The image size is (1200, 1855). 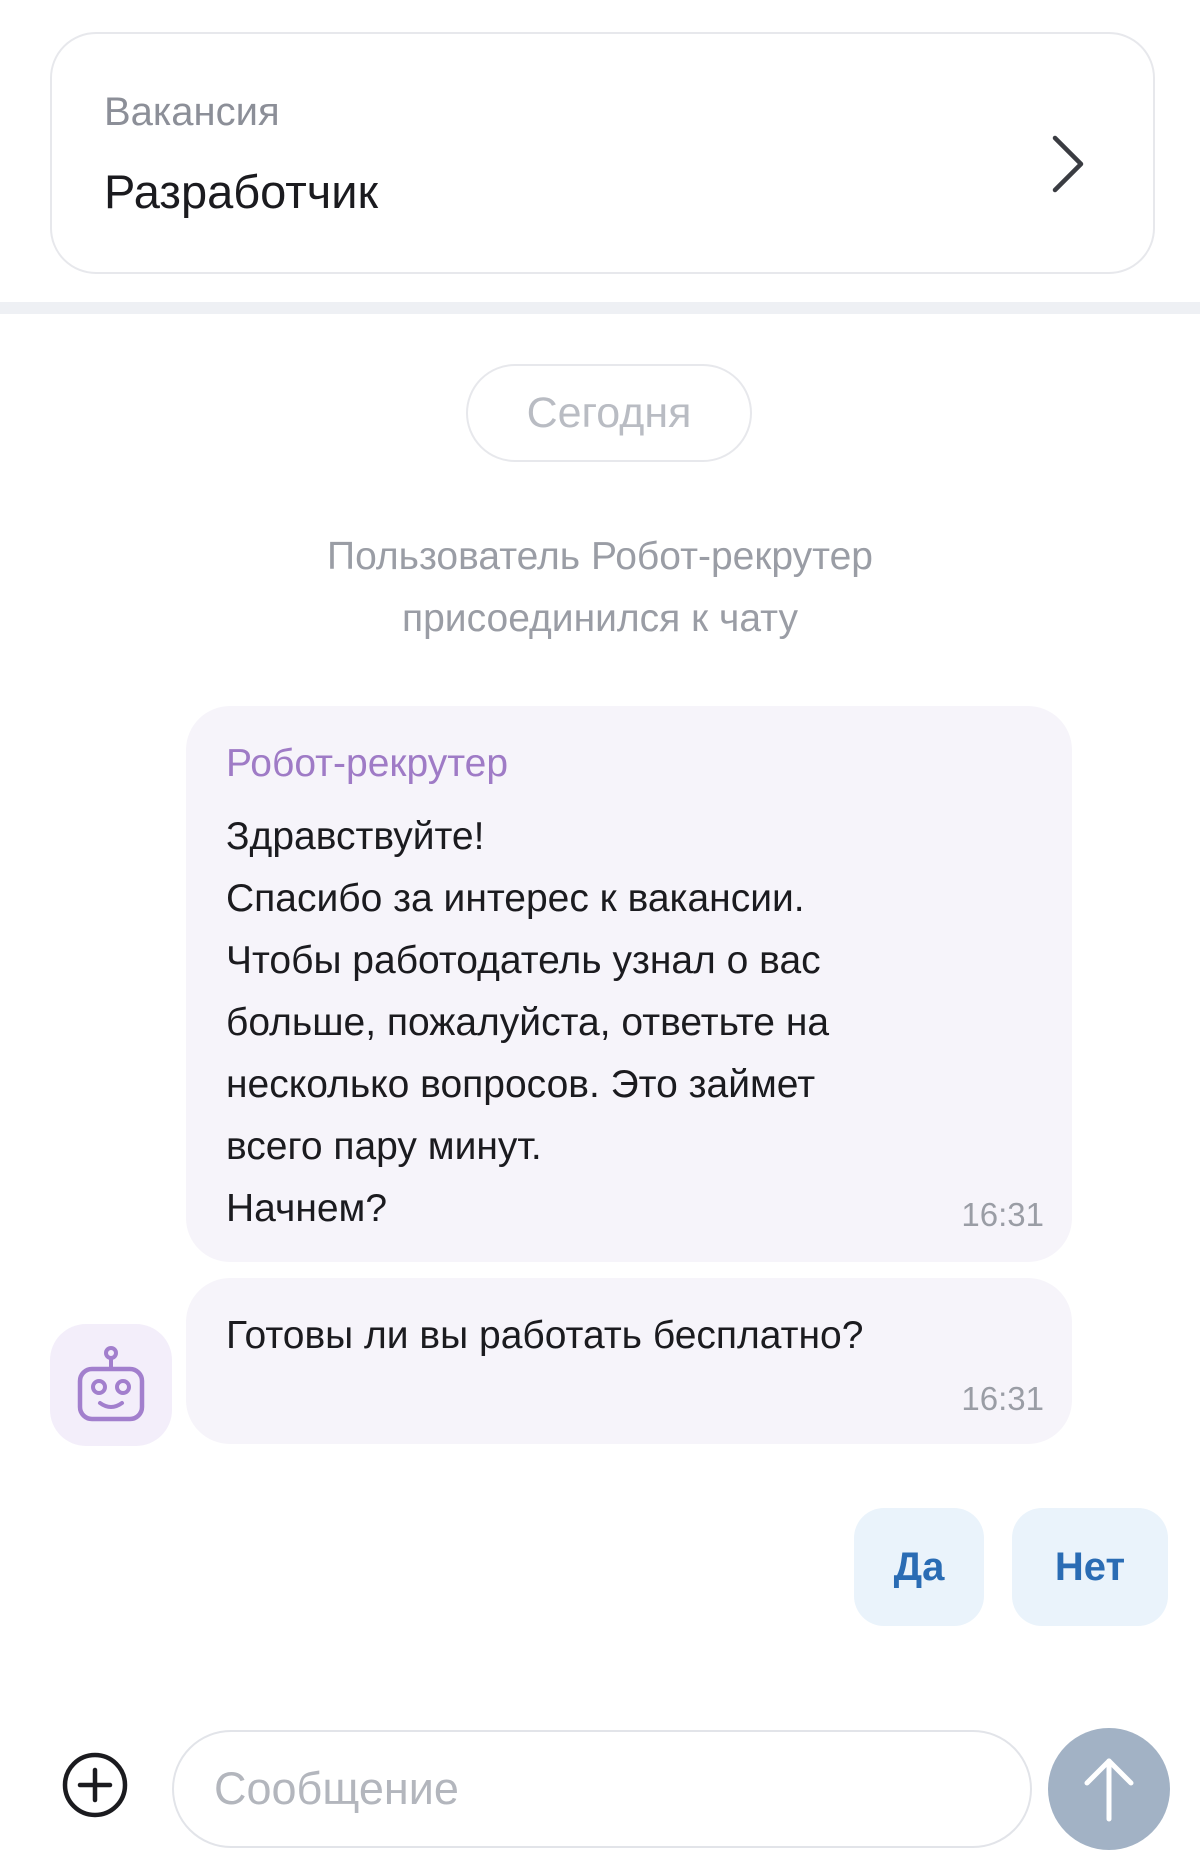 I want to click on system-message-line: Пользователь Робот-рекрутер, so click(x=600, y=556).